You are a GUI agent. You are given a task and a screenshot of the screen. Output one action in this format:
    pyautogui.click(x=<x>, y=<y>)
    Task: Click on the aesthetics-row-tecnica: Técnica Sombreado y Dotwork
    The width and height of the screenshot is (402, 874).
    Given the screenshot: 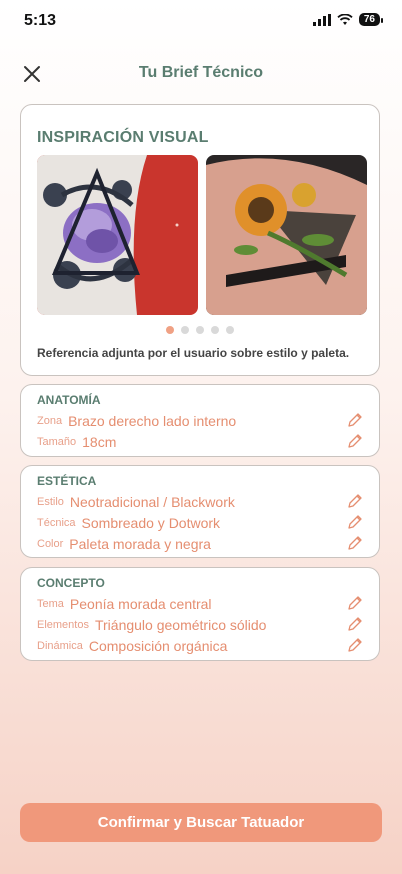 What is the action you would take?
    pyautogui.click(x=200, y=523)
    